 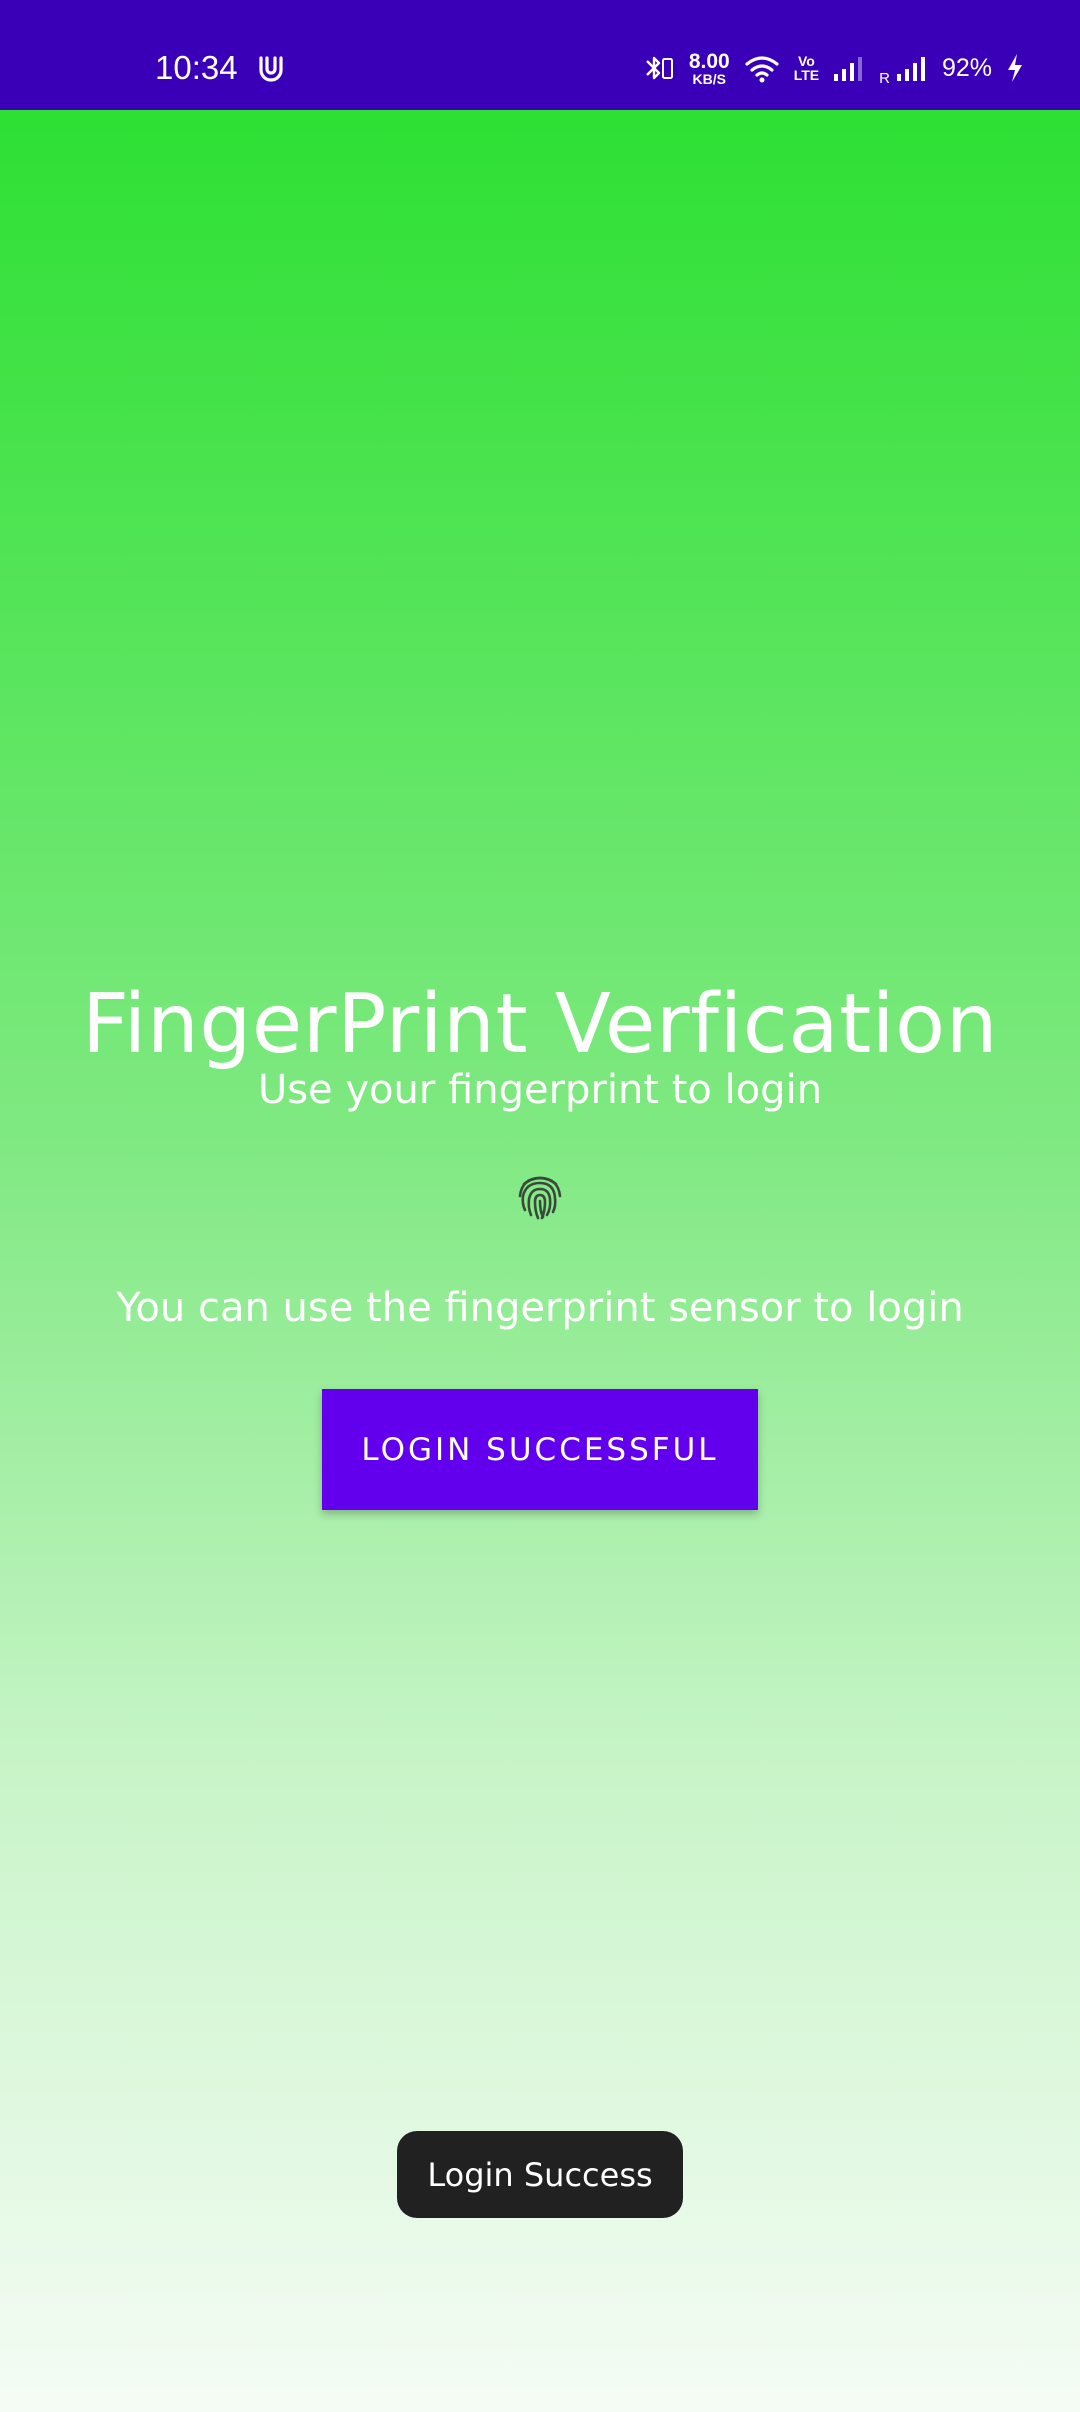 What do you see at coordinates (271, 69) in the screenshot?
I see `u-app-icon` at bounding box center [271, 69].